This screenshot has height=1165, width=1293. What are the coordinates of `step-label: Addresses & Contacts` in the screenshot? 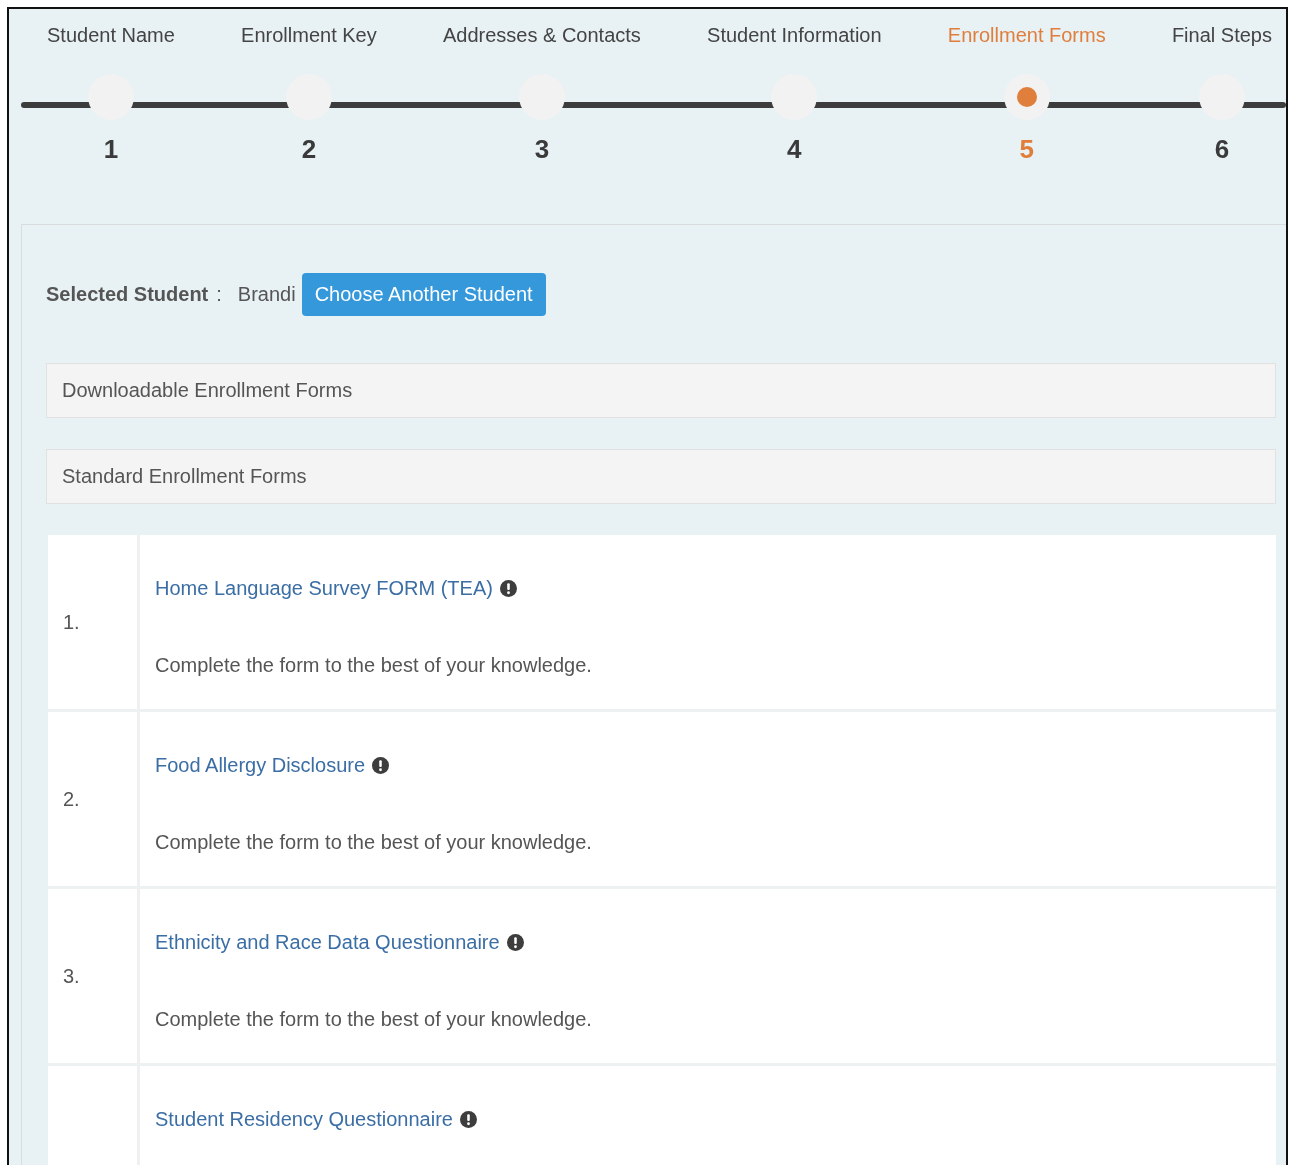 It's located at (541, 41).